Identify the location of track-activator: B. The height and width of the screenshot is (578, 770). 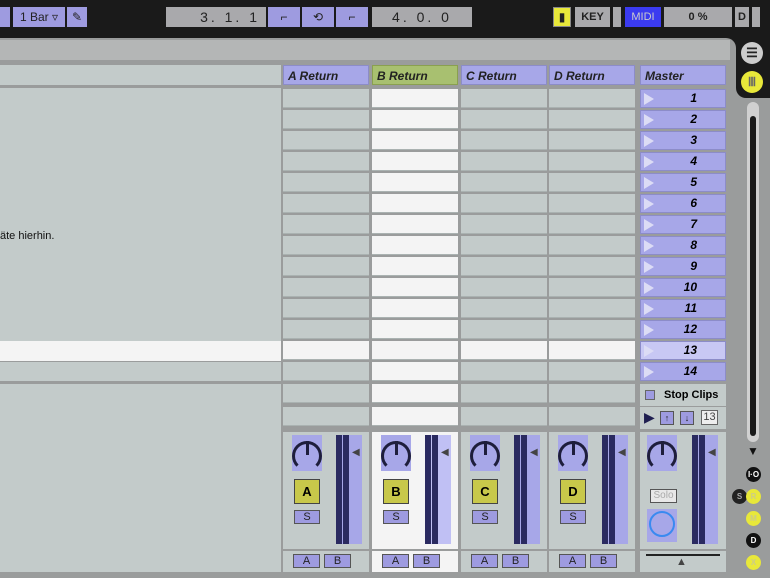
(396, 491).